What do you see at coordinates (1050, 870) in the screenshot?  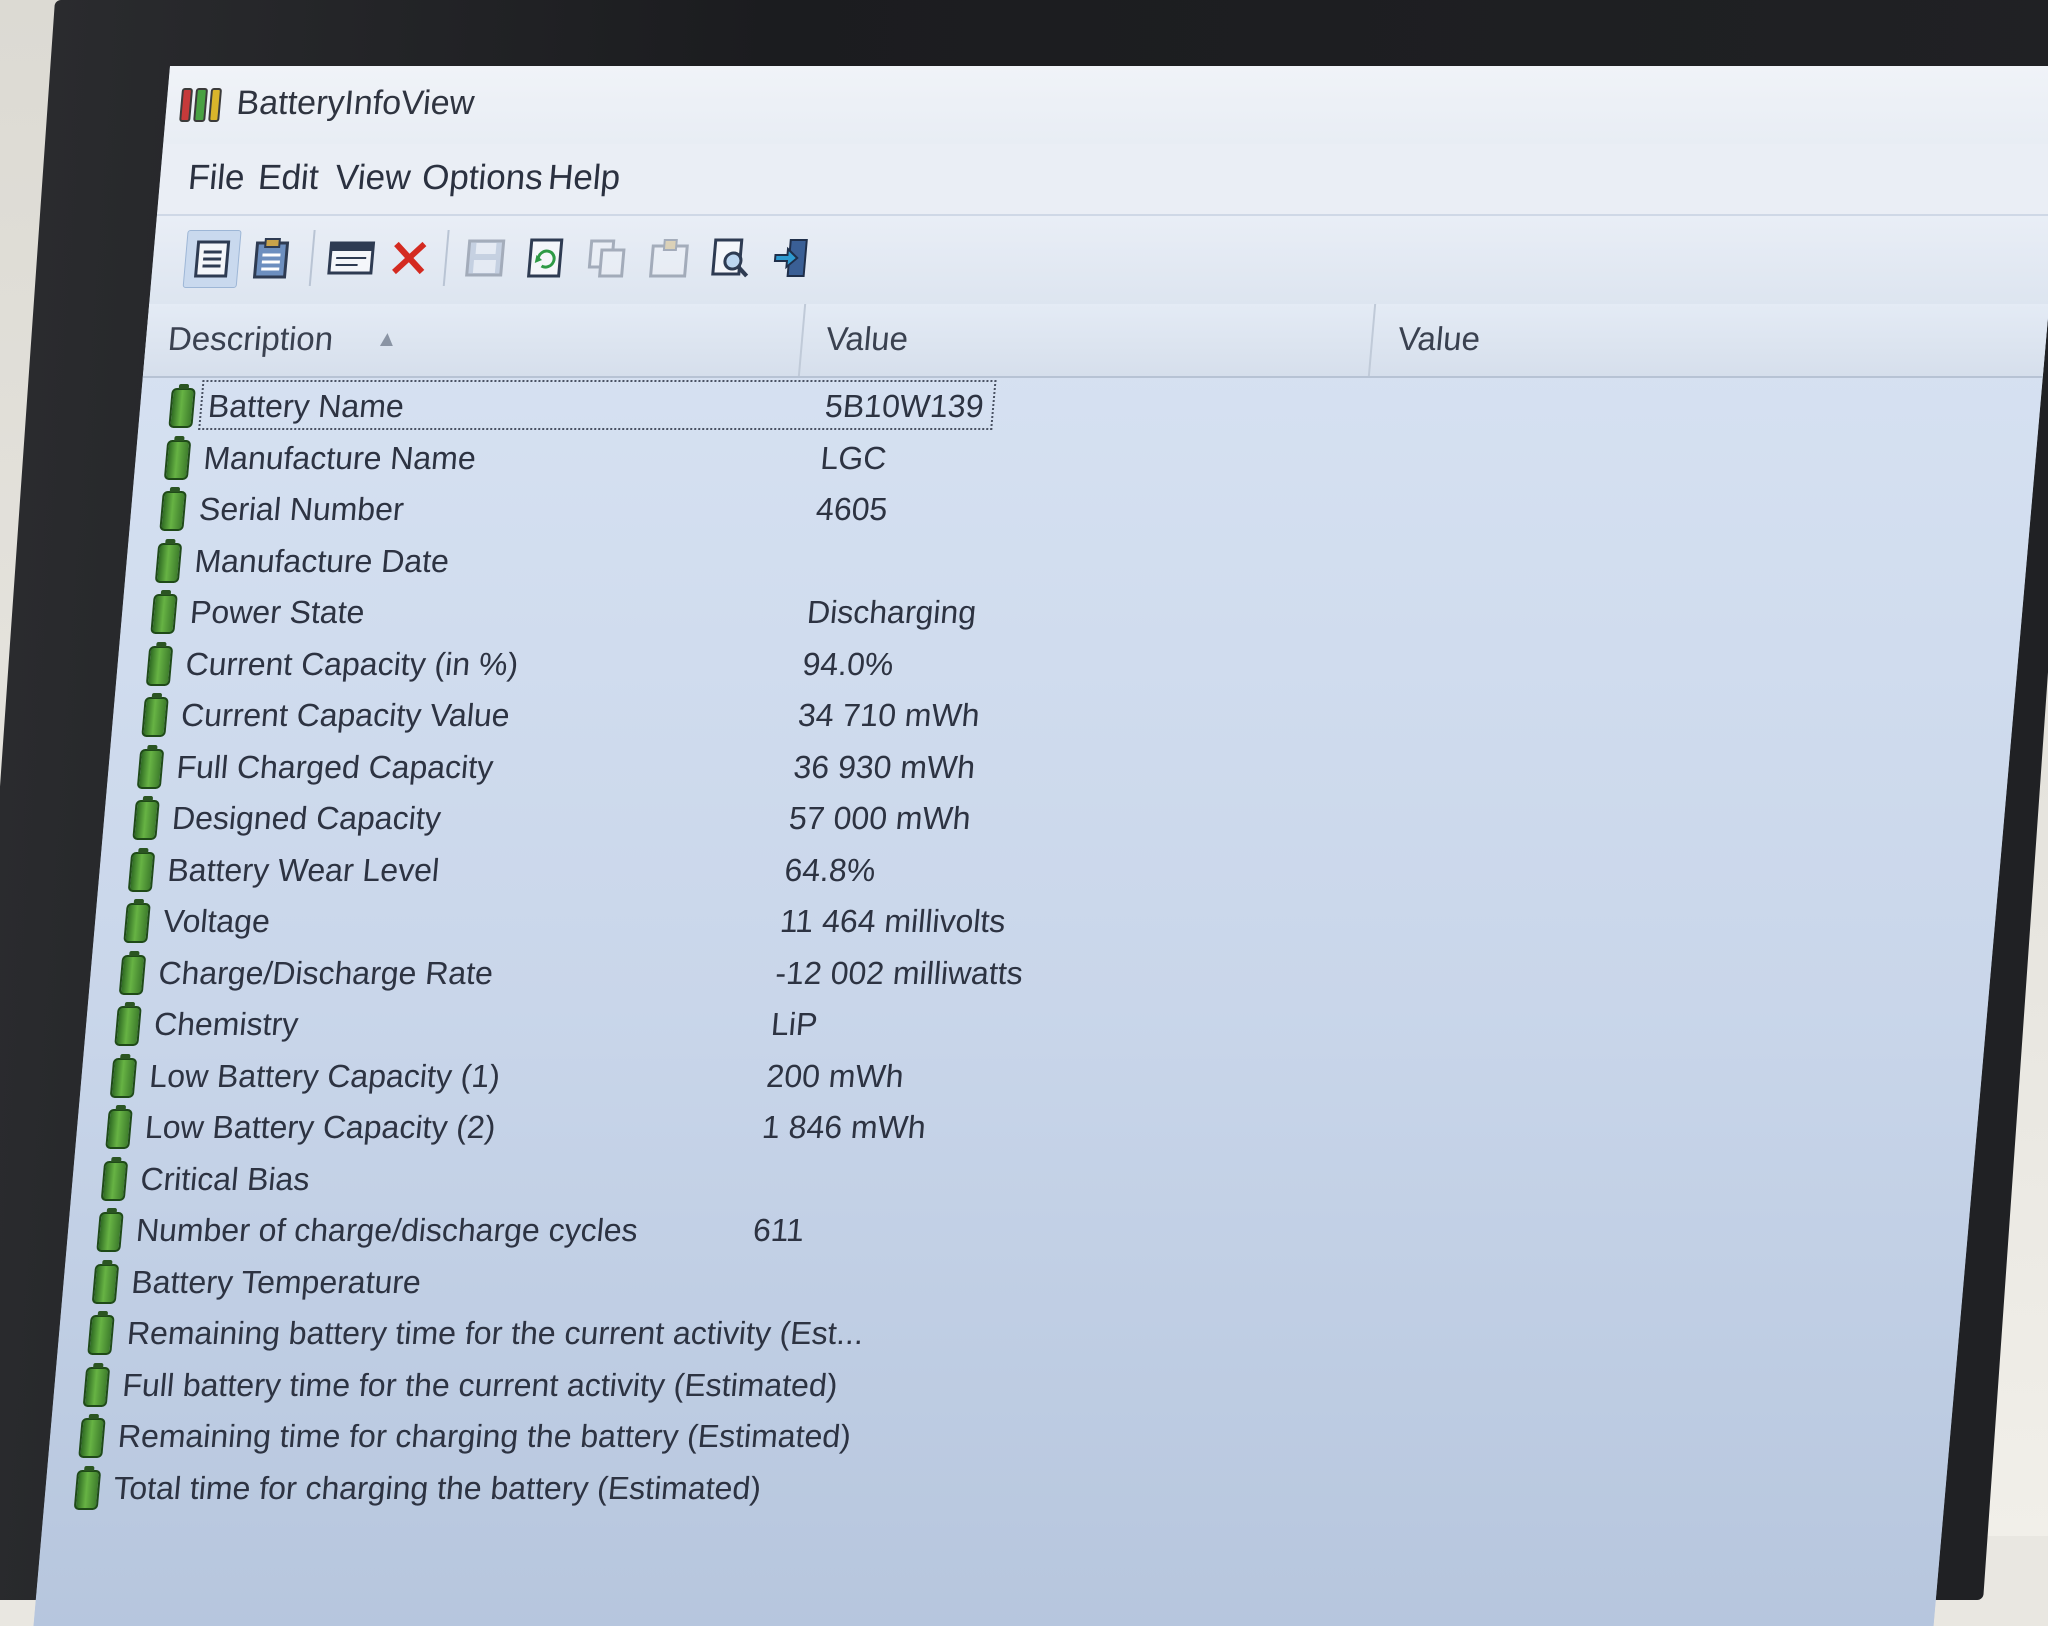 I see `table-row: Battery Wear Level 64.8%` at bounding box center [1050, 870].